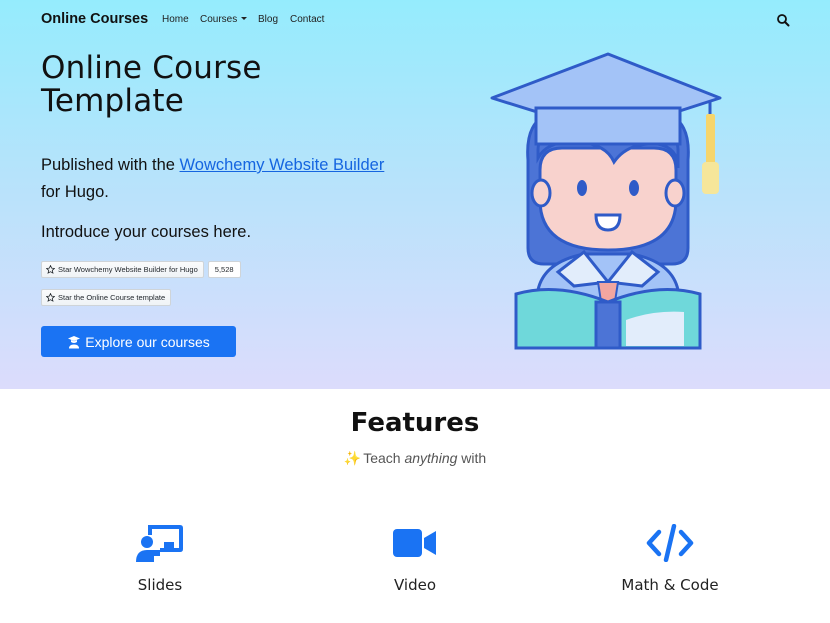  What do you see at coordinates (110, 165) in the screenshot?
I see `published-prefix: Published with the` at bounding box center [110, 165].